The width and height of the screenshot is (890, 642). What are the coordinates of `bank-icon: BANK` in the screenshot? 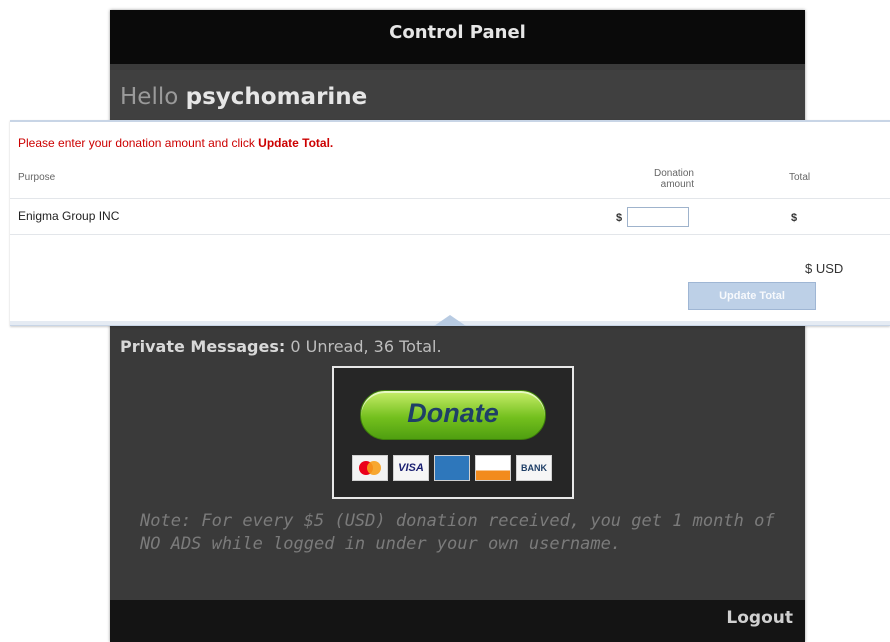 It's located at (534, 468).